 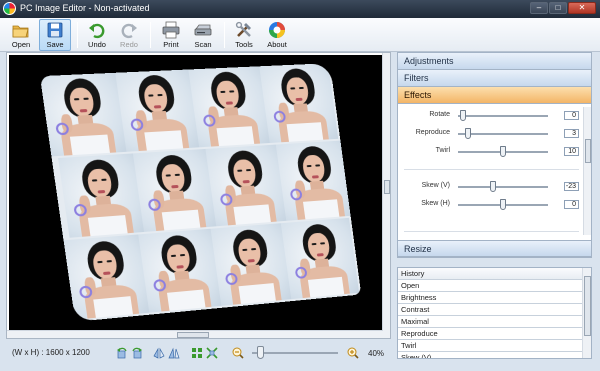 I want to click on effect-label: Skew (V), so click(x=435, y=185).